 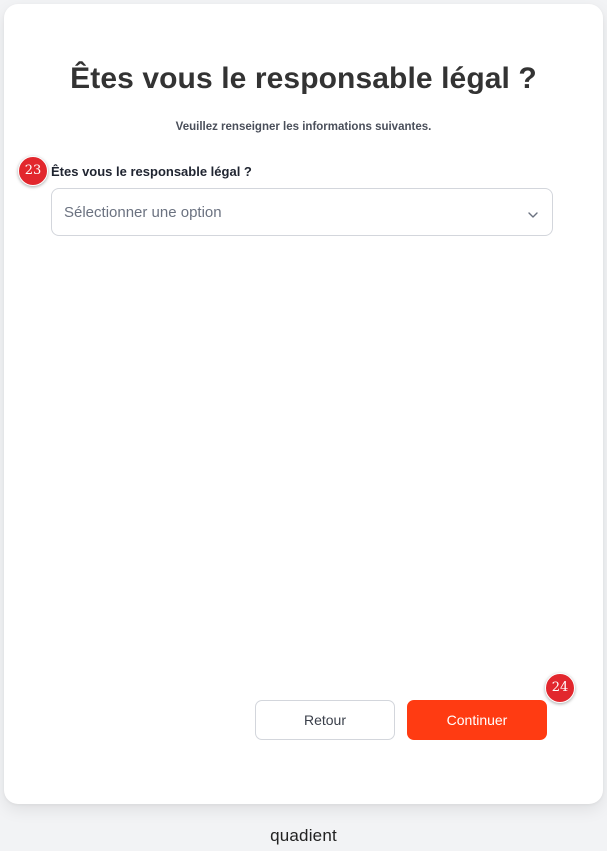 What do you see at coordinates (303, 835) in the screenshot?
I see `quadient-logo: quadient` at bounding box center [303, 835].